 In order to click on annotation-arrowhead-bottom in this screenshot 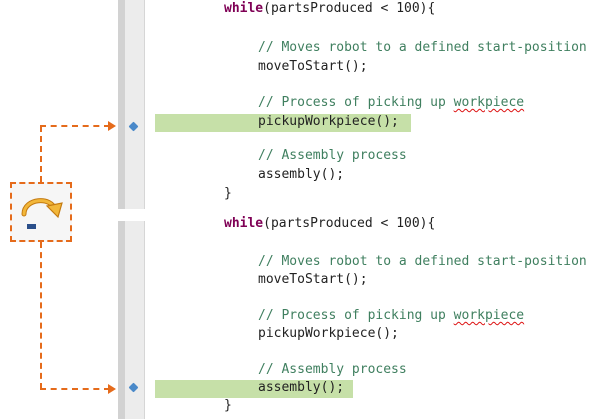, I will do `click(112, 389)`.